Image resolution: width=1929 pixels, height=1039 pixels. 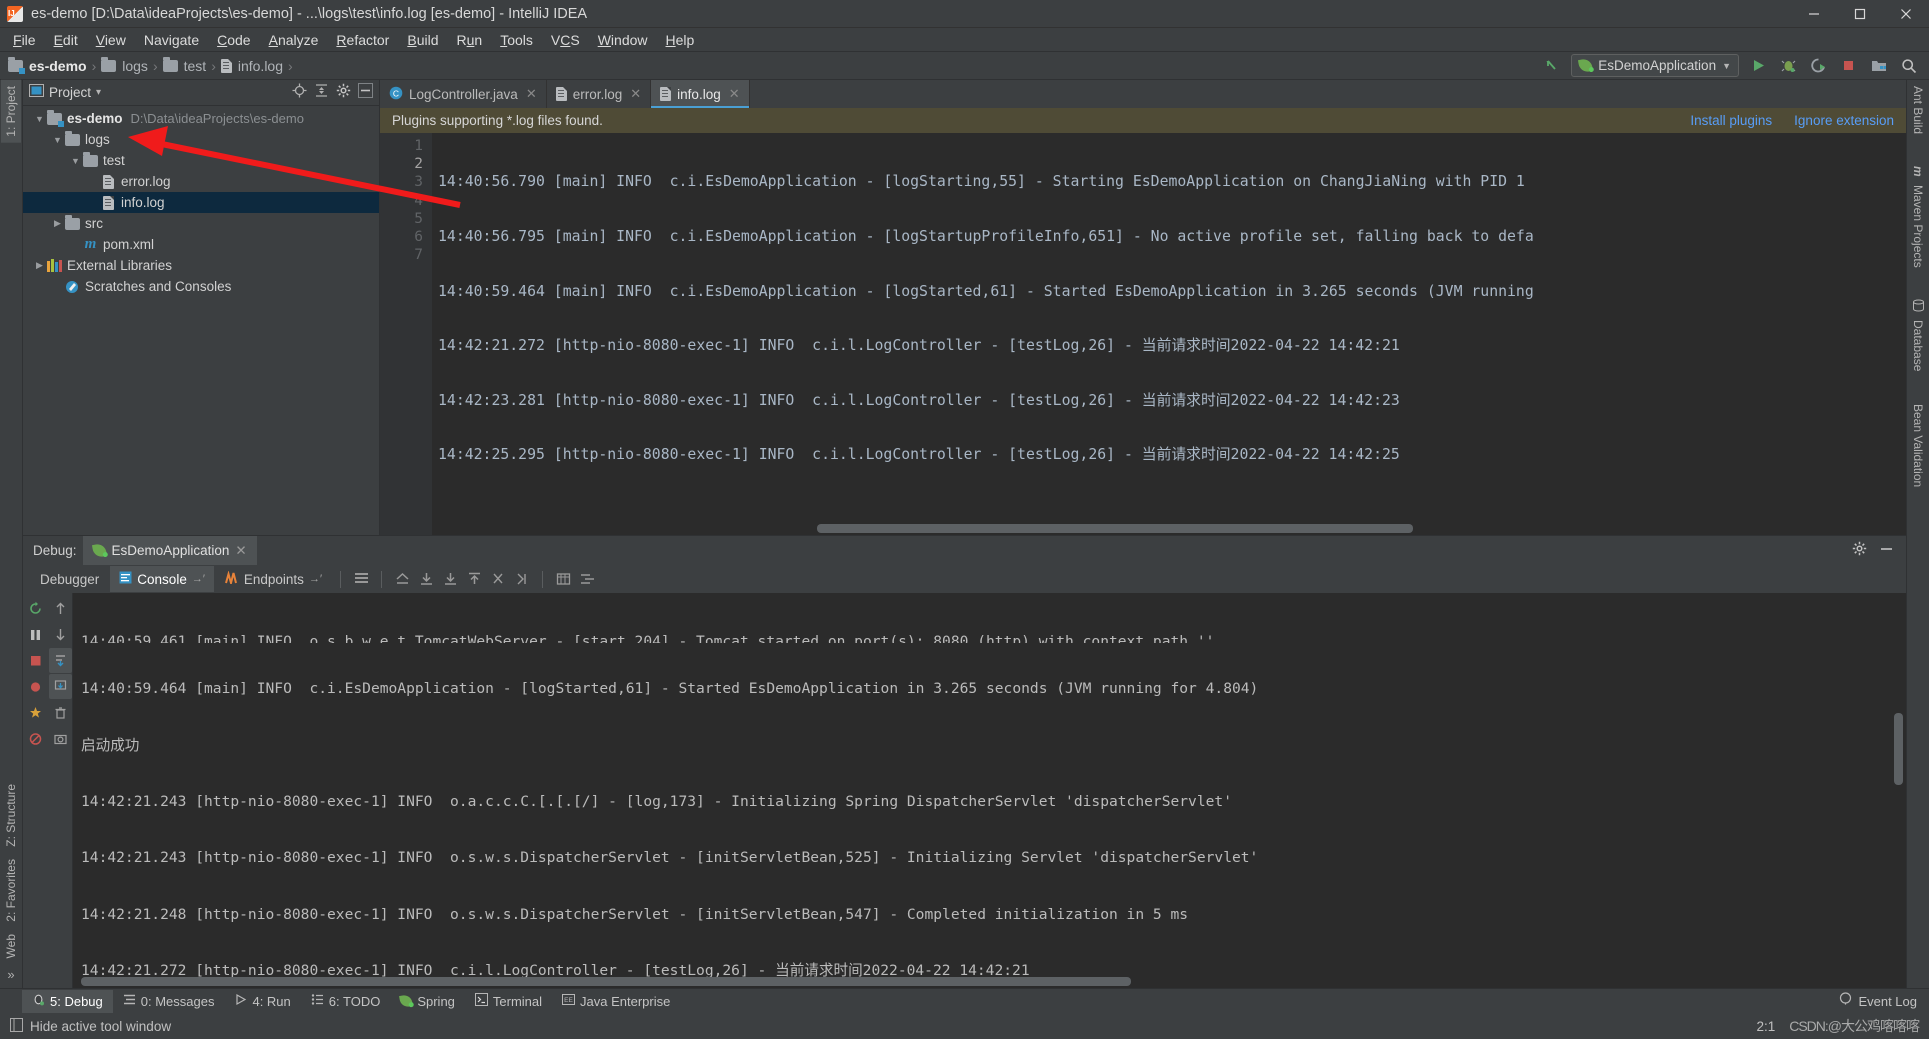 I want to click on menu-lines-icon, so click(x=361, y=579).